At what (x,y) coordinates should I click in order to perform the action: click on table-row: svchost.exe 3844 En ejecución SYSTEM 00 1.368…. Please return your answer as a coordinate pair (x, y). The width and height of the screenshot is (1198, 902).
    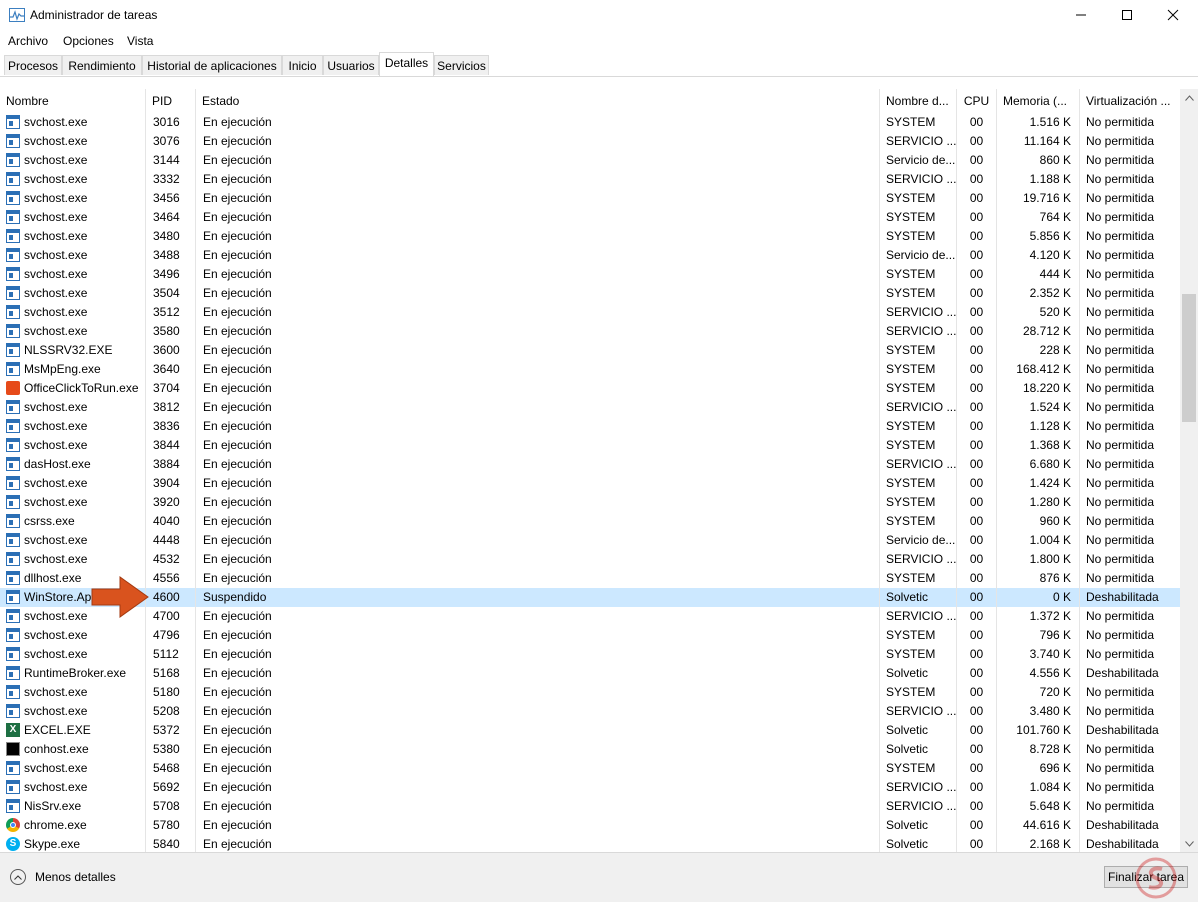
    Looking at the image, I should click on (590, 445).